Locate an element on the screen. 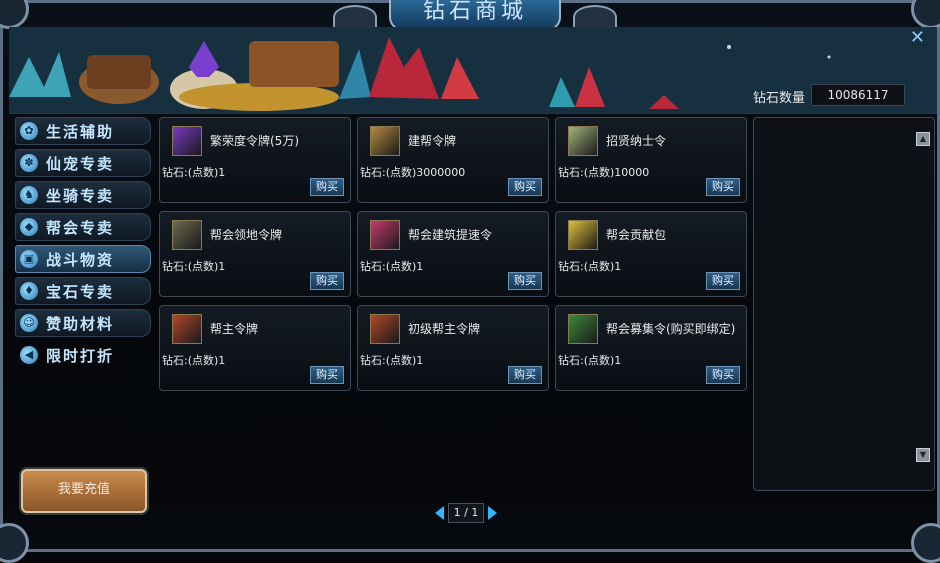  scroll-icon is located at coordinates (583, 141).